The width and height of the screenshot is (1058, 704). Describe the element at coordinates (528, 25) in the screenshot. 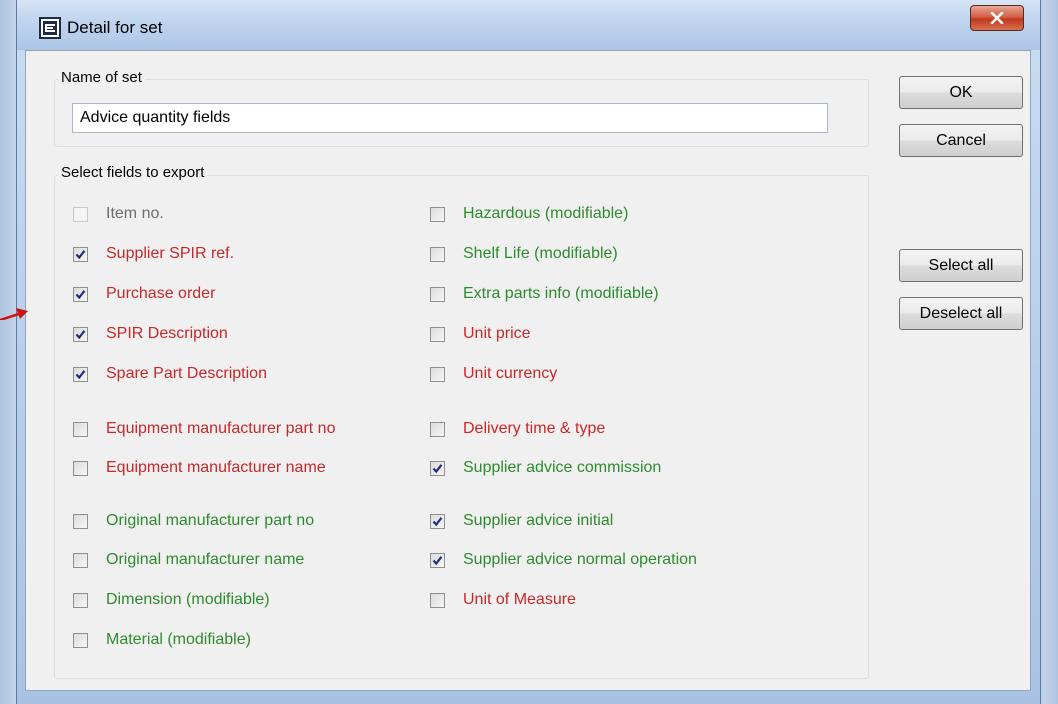

I see `title-bar: Detail for set` at that location.